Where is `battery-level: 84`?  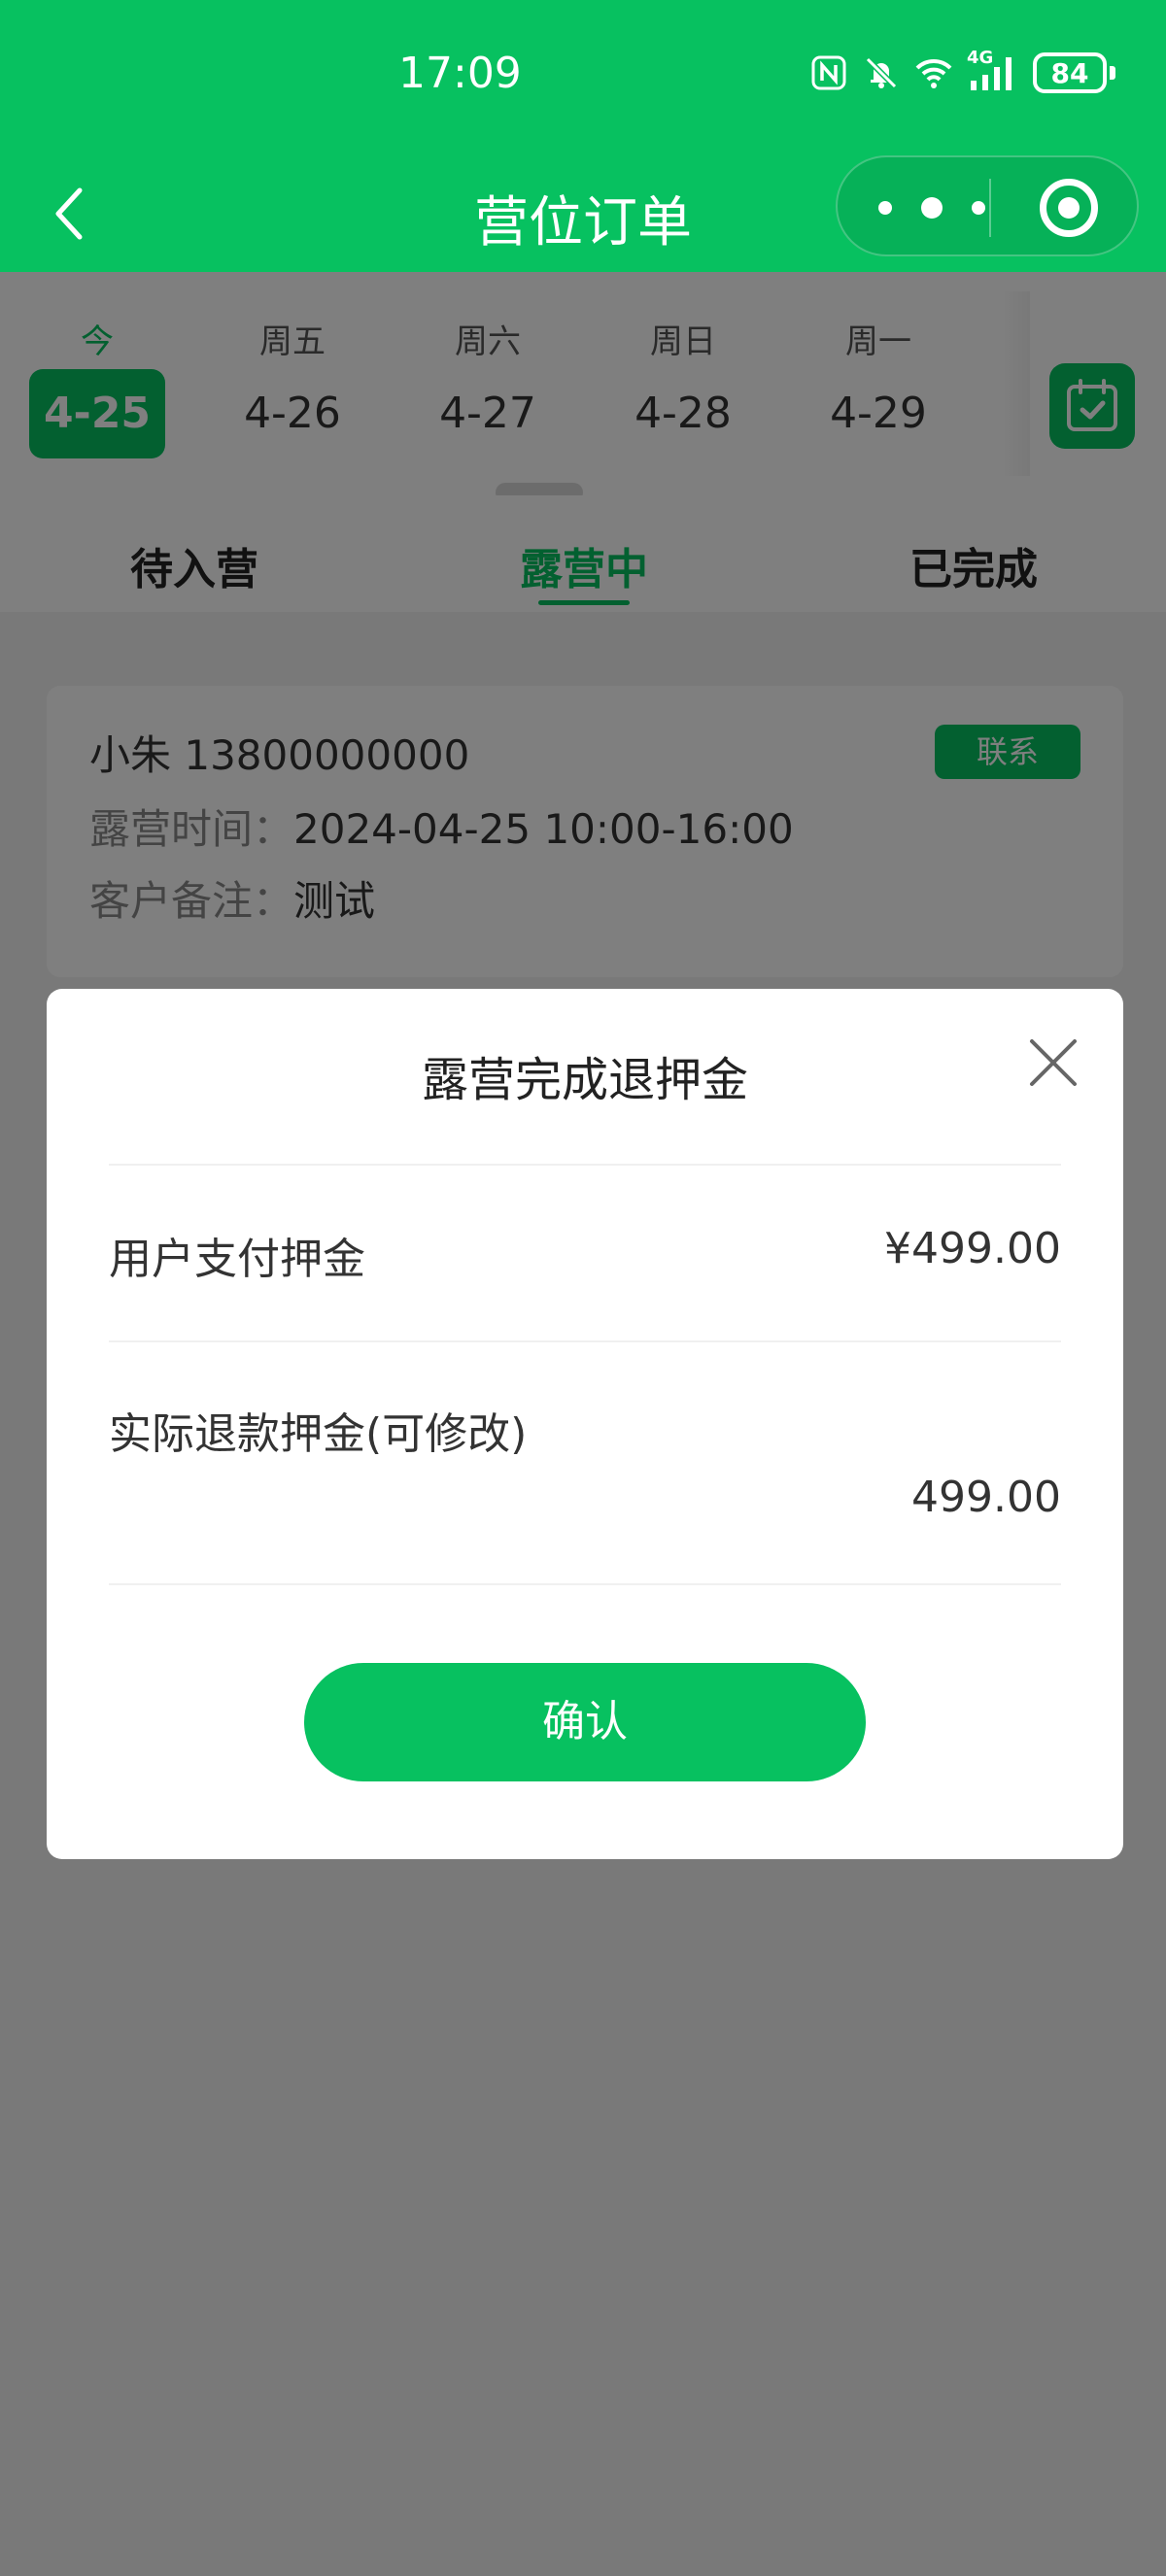 battery-level: 84 is located at coordinates (1070, 72).